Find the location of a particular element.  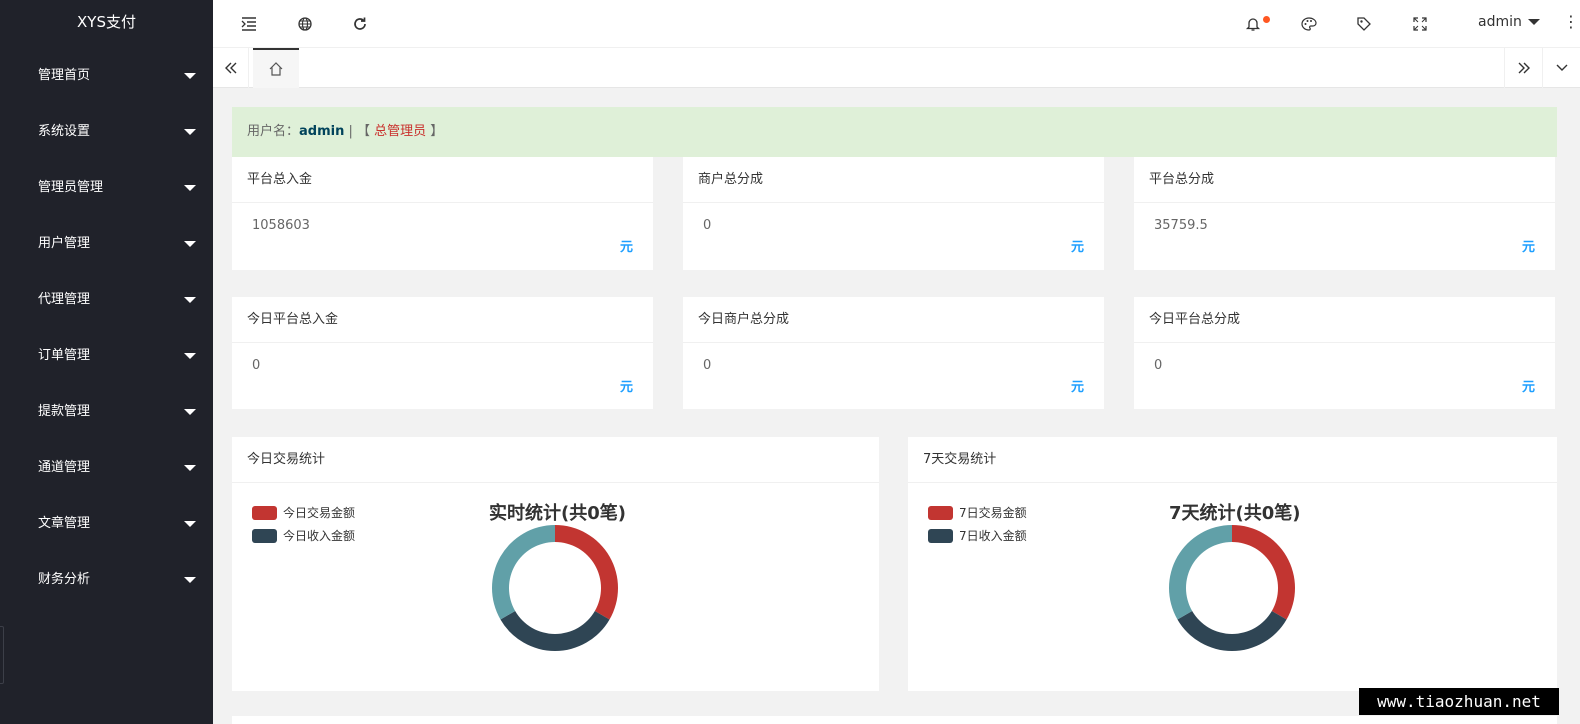

sidebar-item-order-management: 订单管理 is located at coordinates (106, 356).